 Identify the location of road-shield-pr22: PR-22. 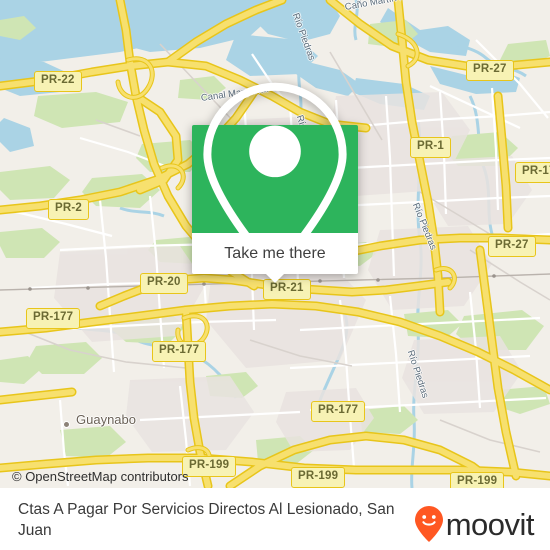
(58, 81).